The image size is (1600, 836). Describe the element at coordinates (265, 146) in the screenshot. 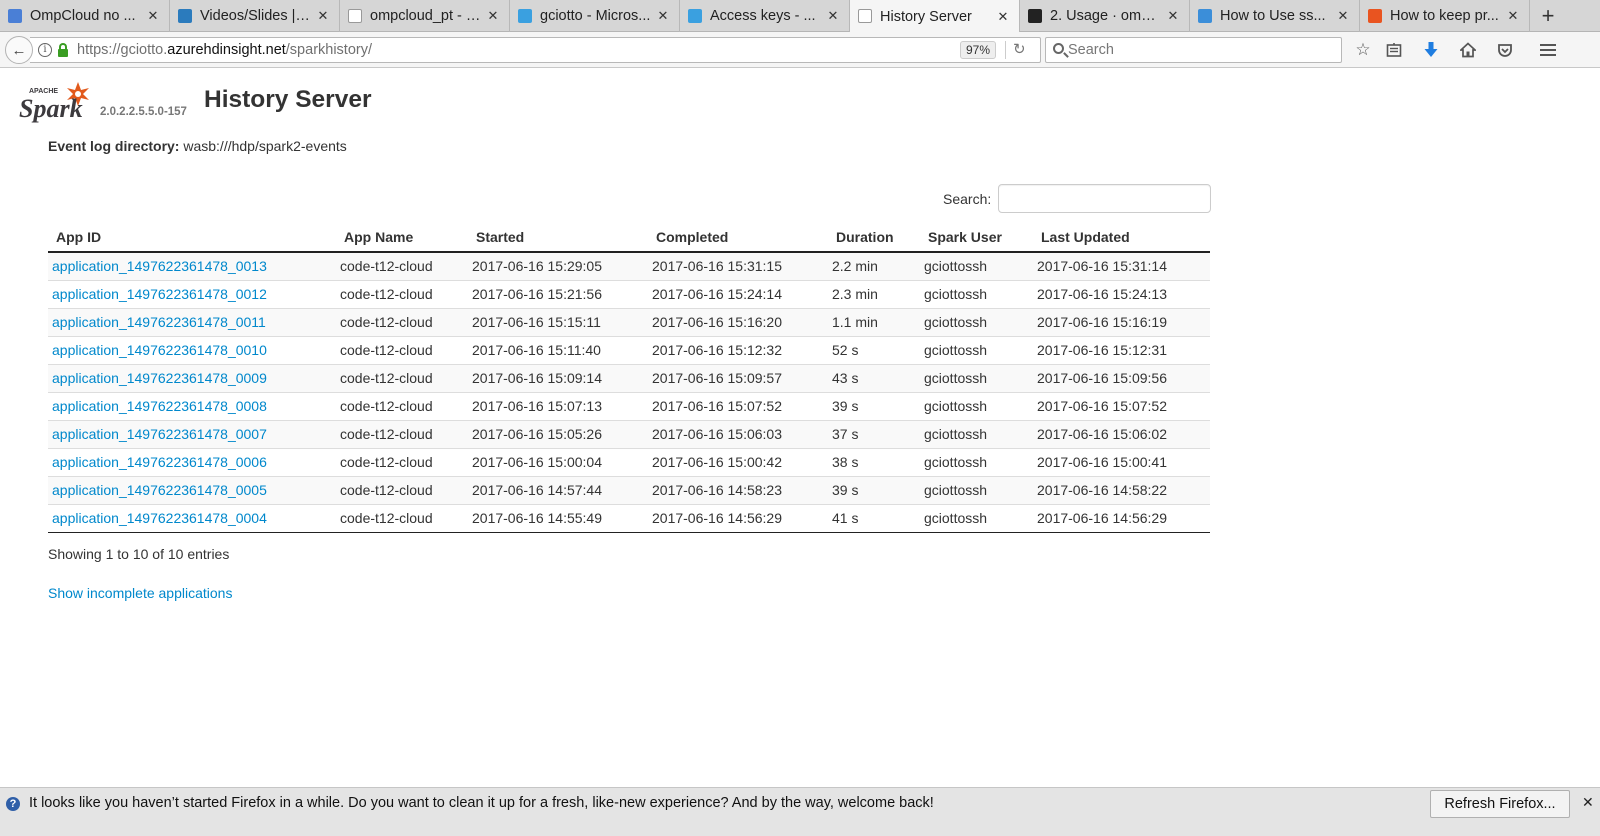

I see `event-log-value: wasb:///hdp/spark2-events` at that location.